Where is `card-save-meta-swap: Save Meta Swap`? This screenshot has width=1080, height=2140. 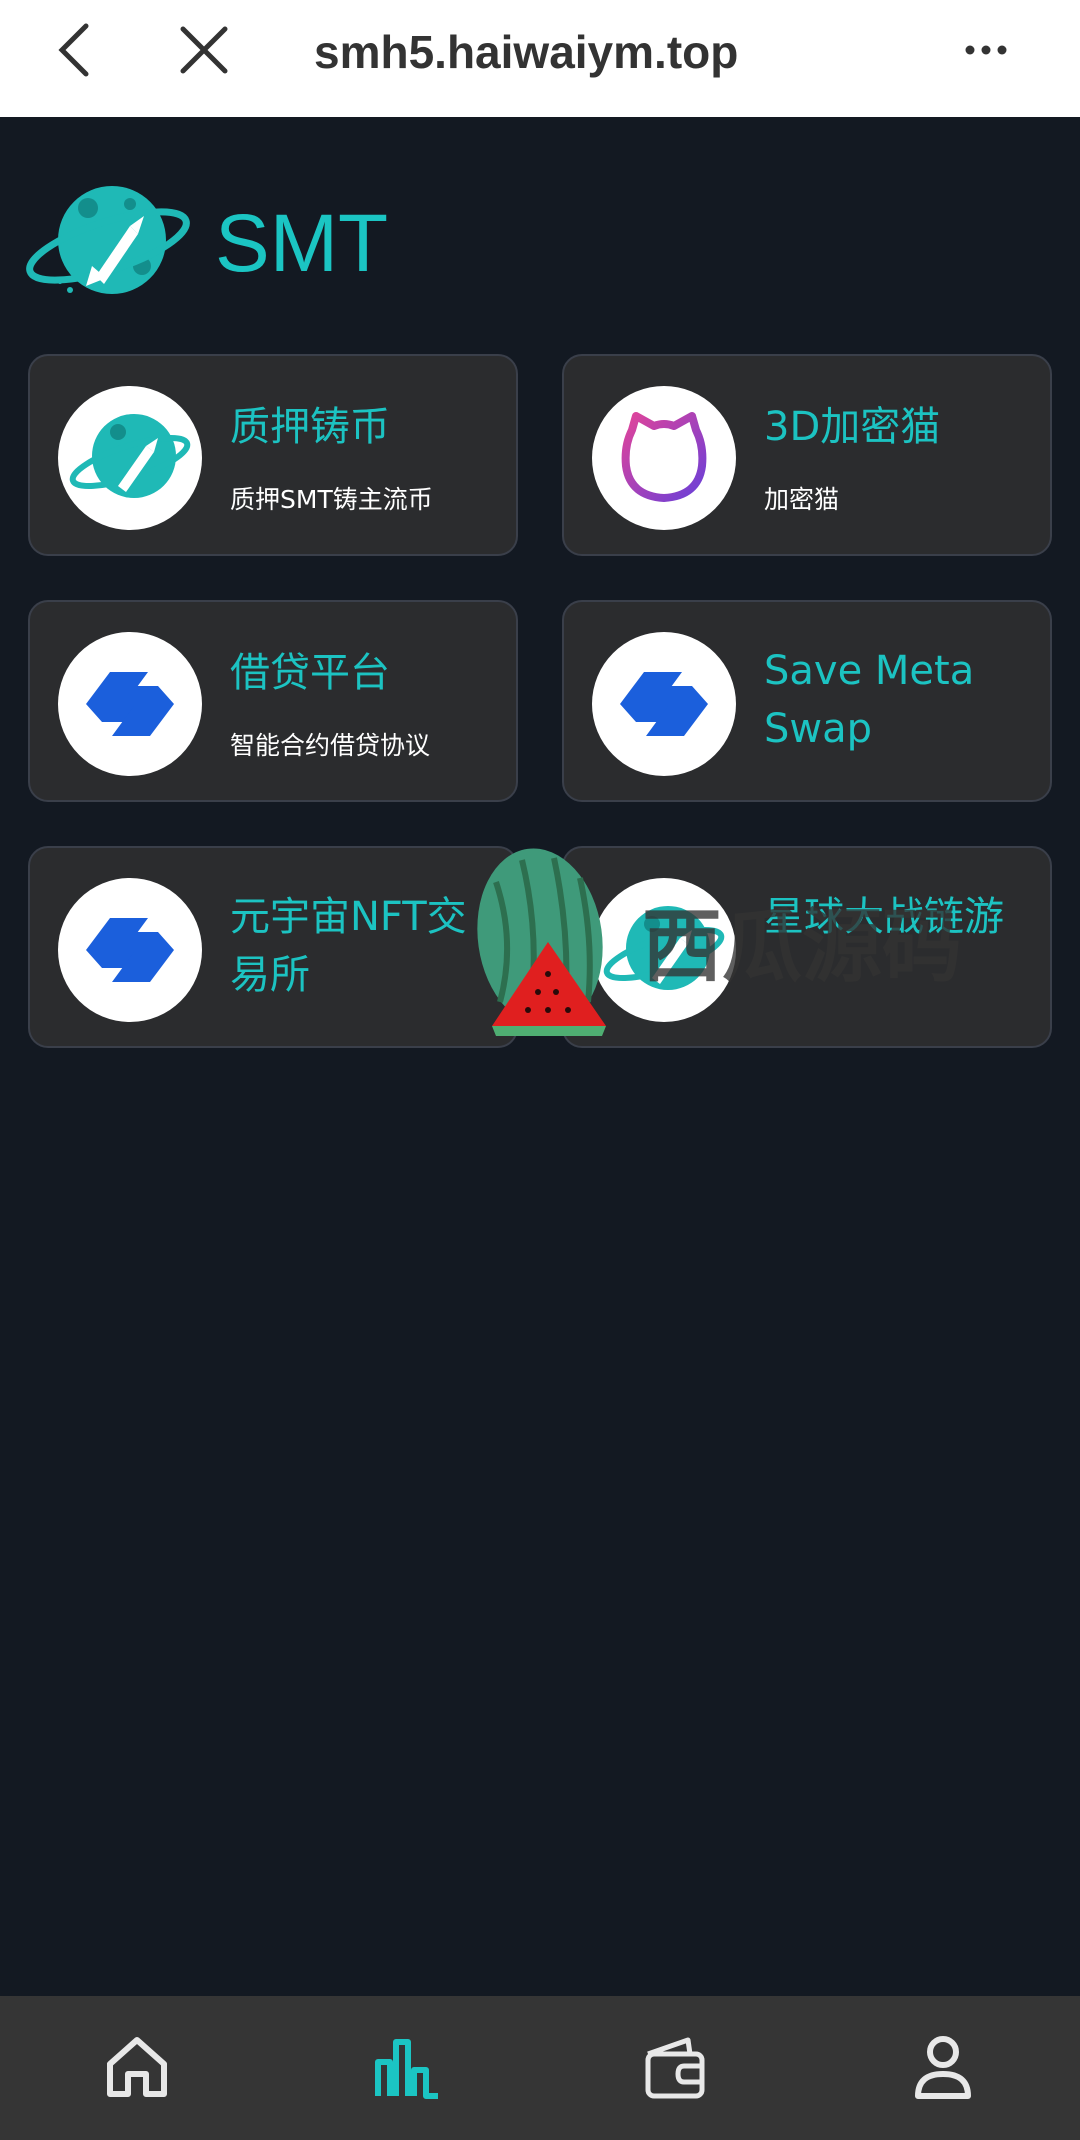
card-save-meta-swap: Save Meta Swap is located at coordinates (807, 701).